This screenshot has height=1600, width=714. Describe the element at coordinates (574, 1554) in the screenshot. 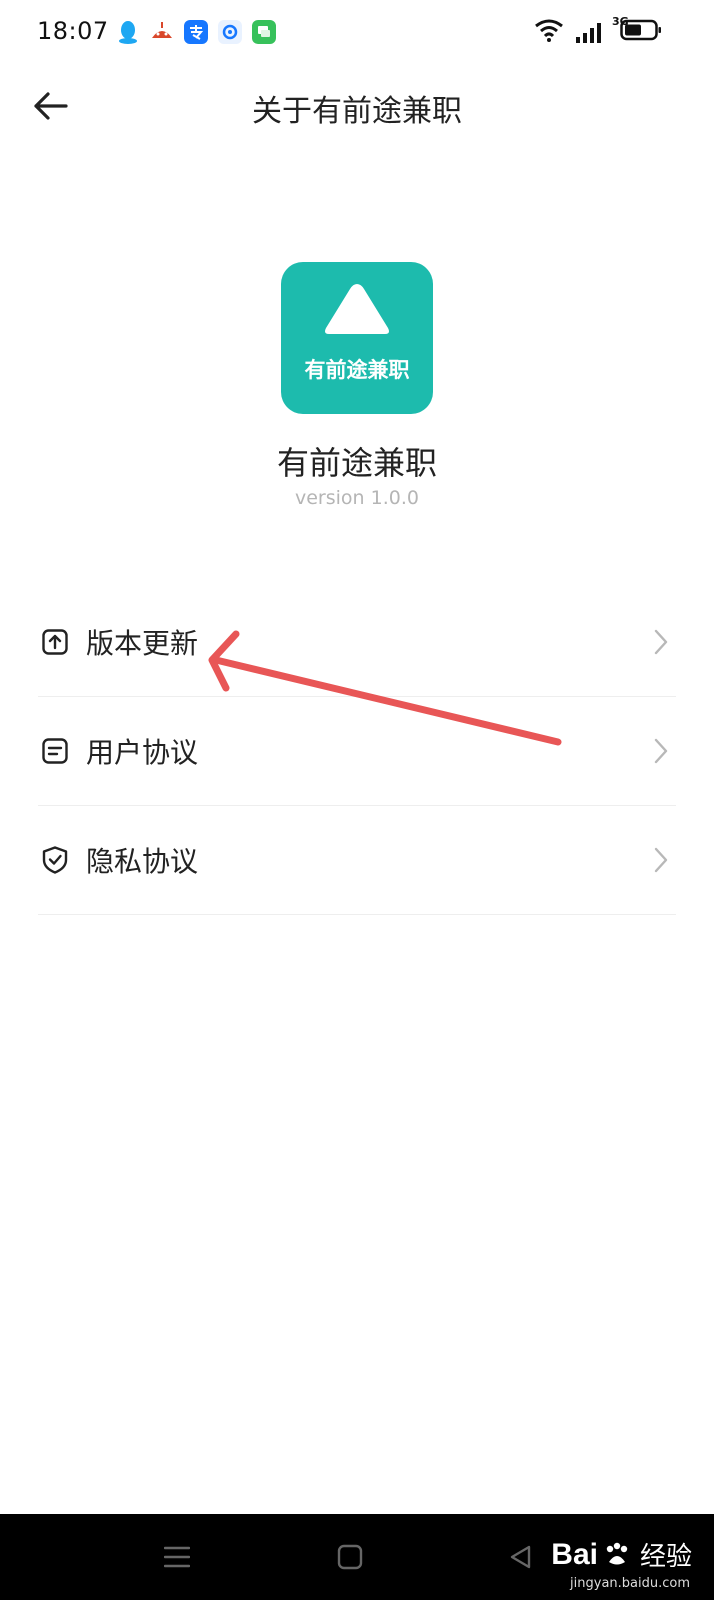

I see `watermark-brand: Bai` at that location.